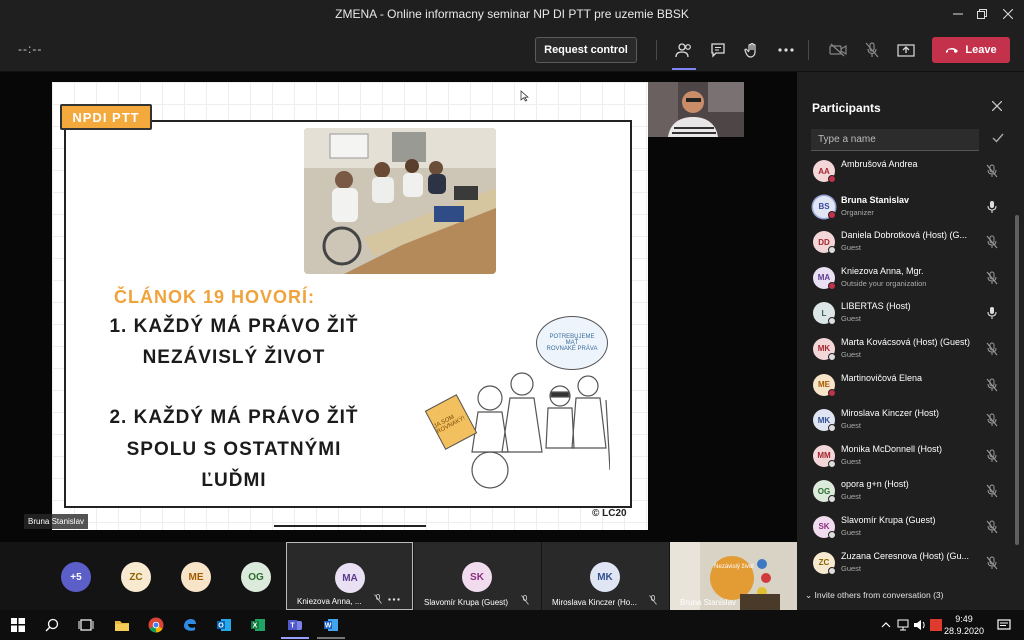 This screenshot has height=640, width=1024. What do you see at coordinates (234, 480) in the screenshot?
I see `slide-text-line: ĽUĎMI` at bounding box center [234, 480].